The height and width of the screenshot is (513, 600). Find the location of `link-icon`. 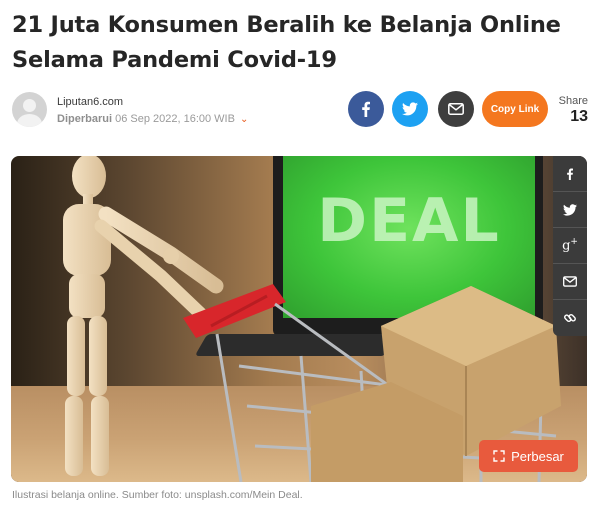

link-icon is located at coordinates (570, 317).